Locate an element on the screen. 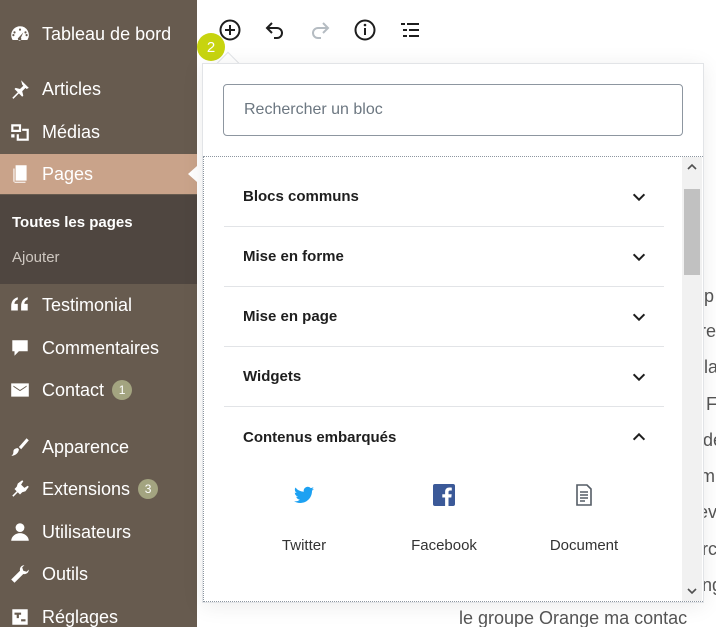 The height and width of the screenshot is (627, 716). sidebar-item-commentaires: Commentaires is located at coordinates (98, 348).